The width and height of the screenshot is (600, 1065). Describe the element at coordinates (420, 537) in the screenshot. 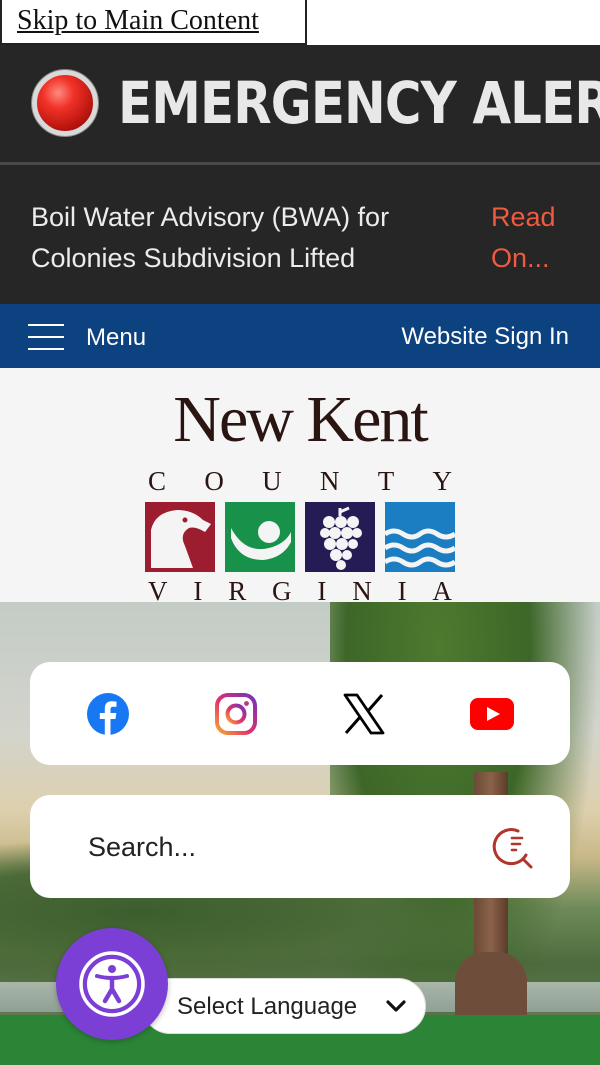

I see `water-waves-icon` at that location.